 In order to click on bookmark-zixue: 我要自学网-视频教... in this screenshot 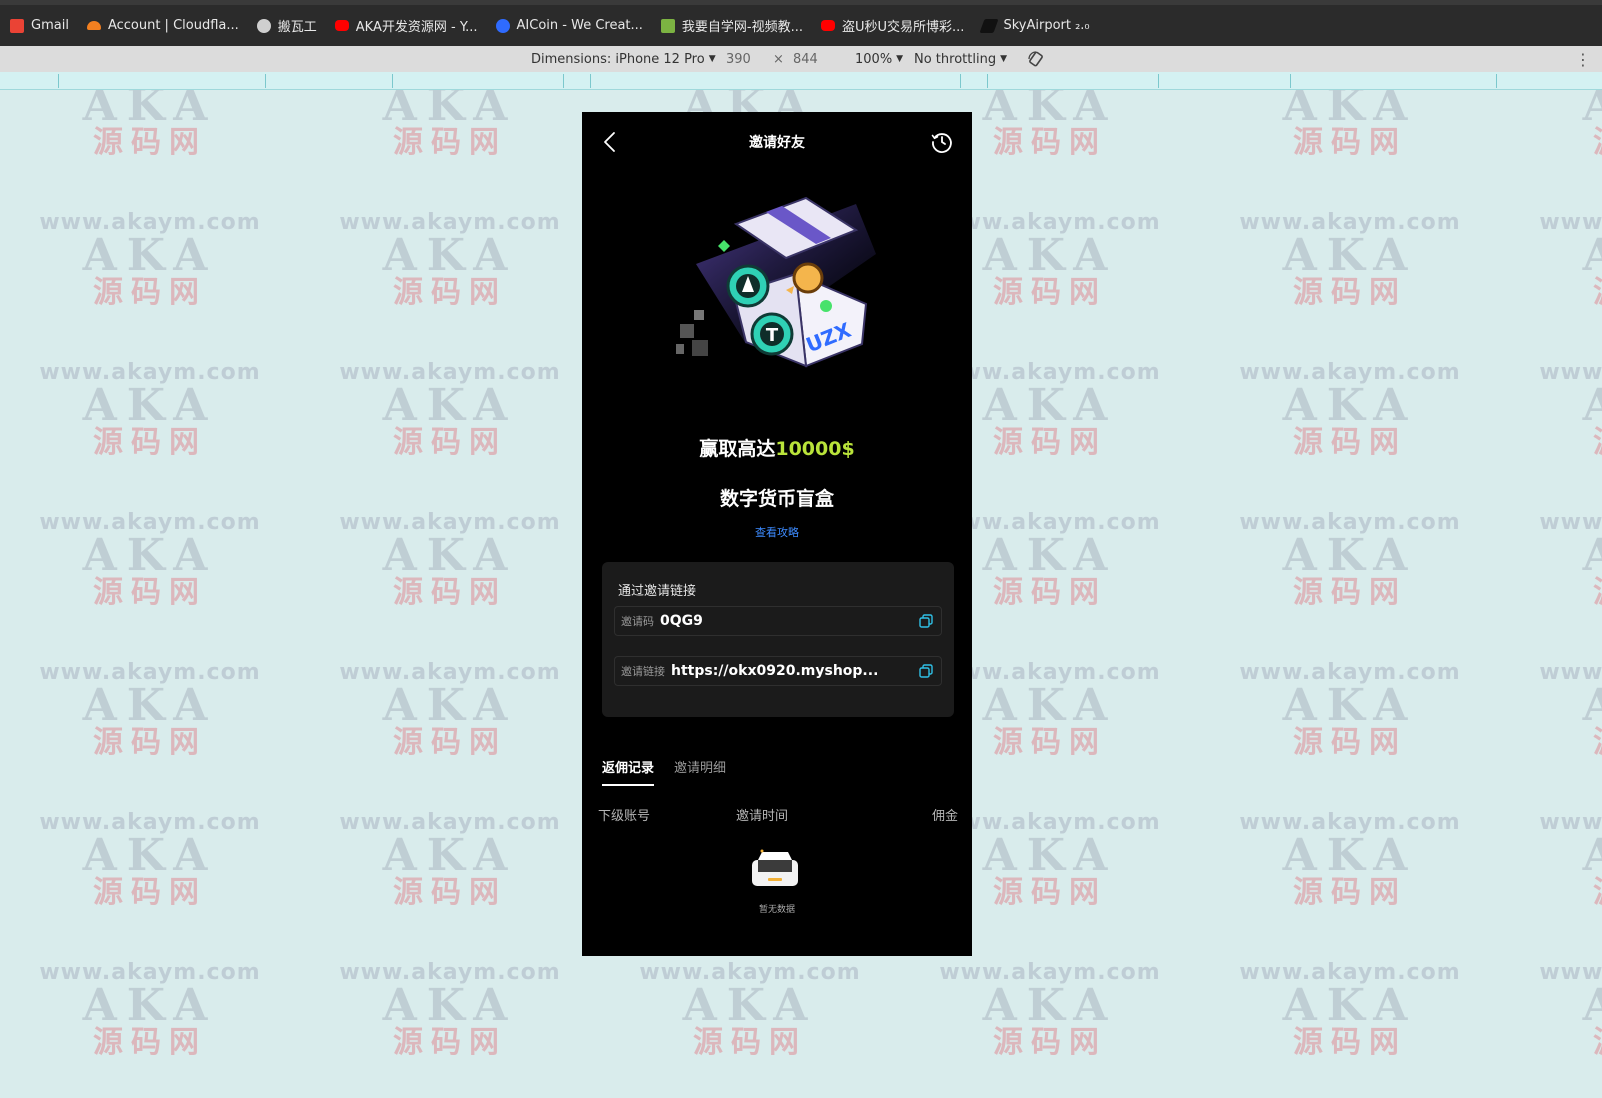, I will do `click(731, 25)`.